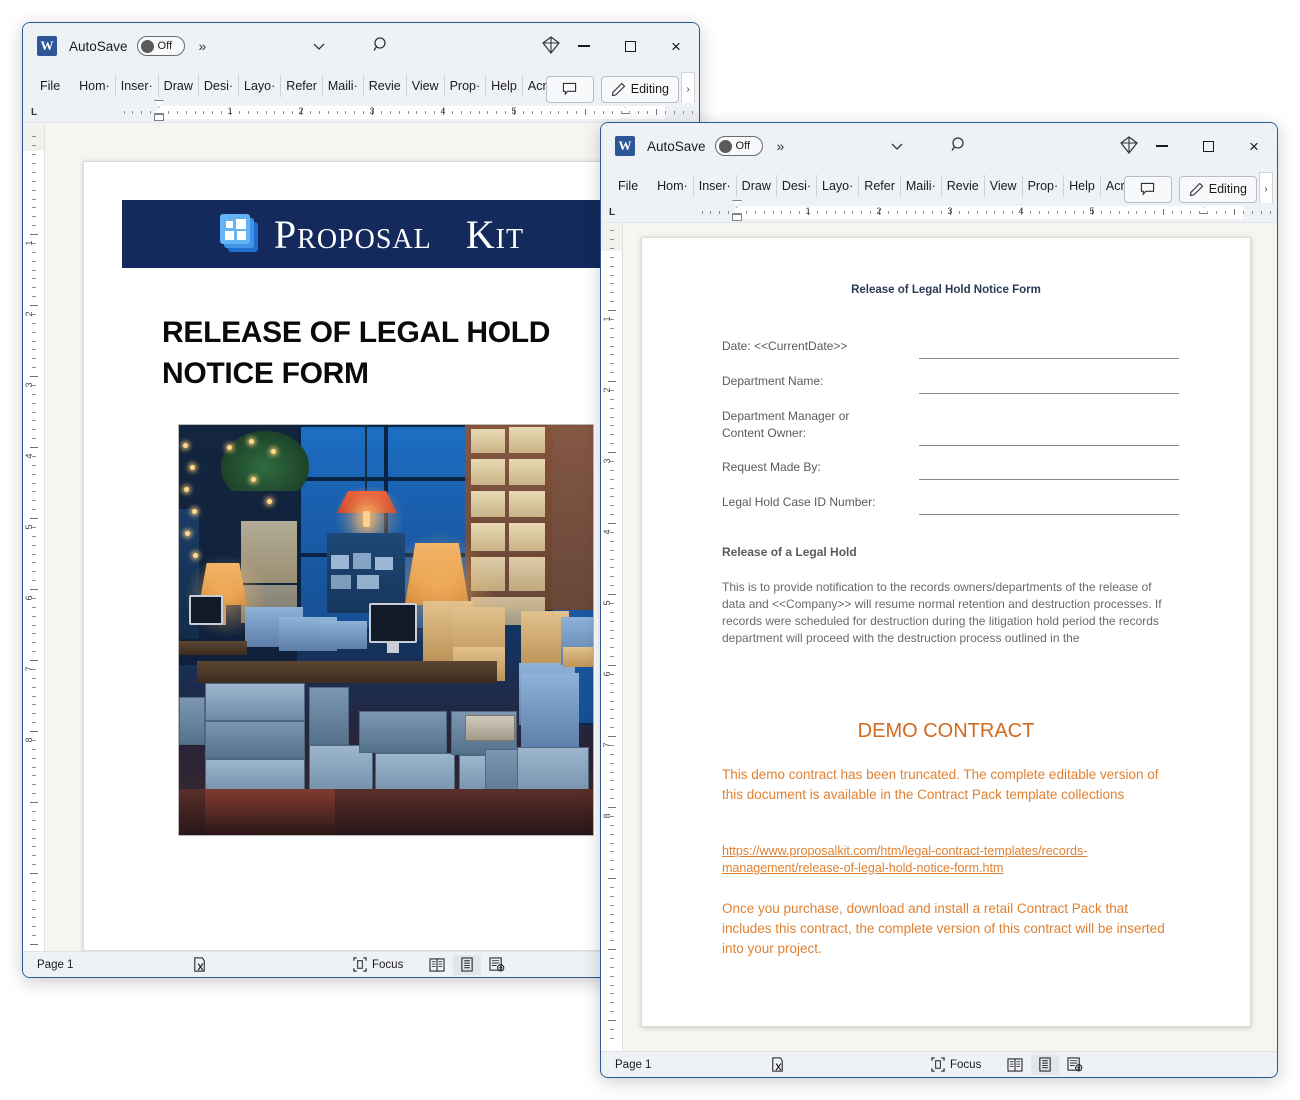 Image resolution: width=1300 pixels, height=1100 pixels. Describe the element at coordinates (956, 1064) in the screenshot. I see `focus-mode-button-2: Focus` at that location.